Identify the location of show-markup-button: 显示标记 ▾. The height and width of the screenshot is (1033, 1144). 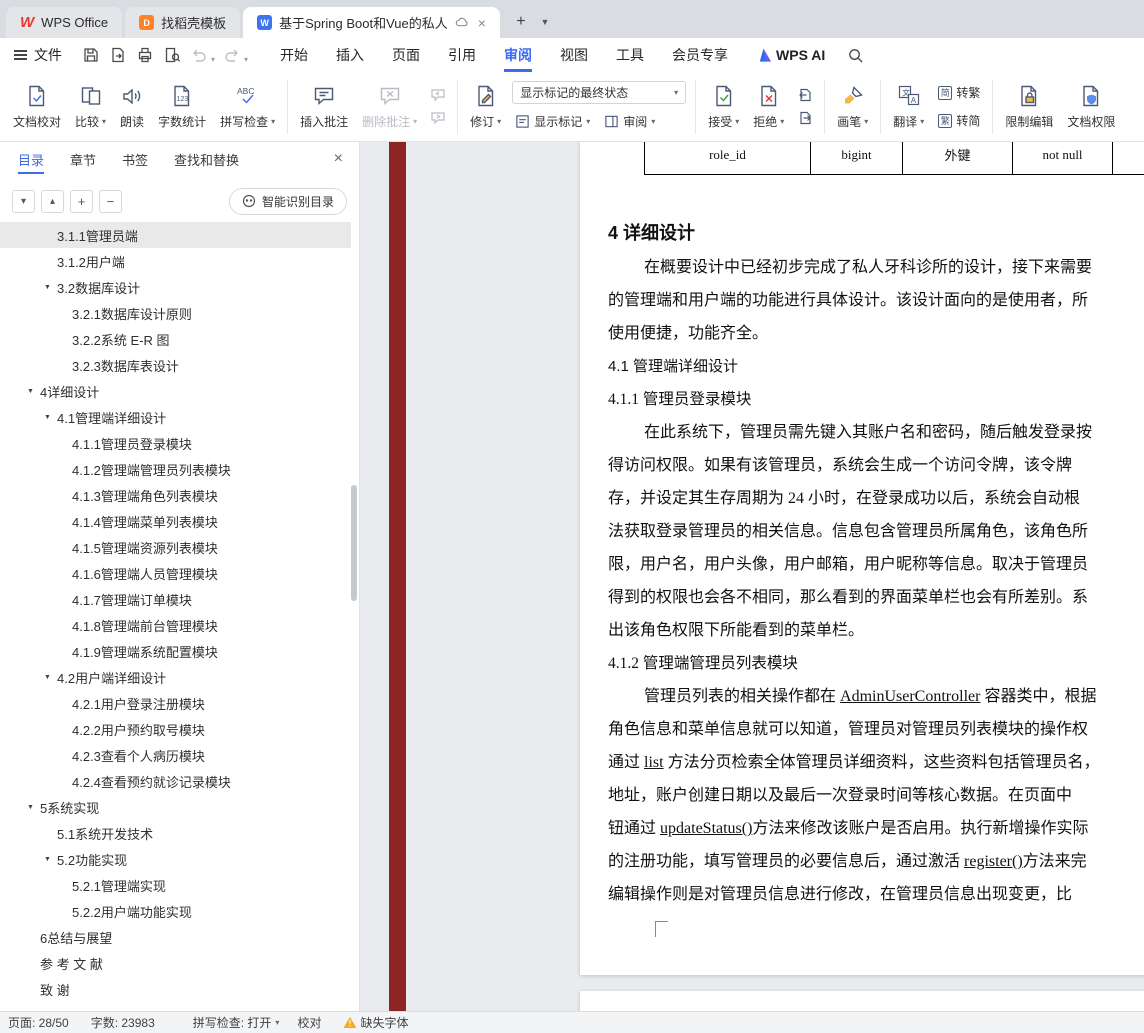
(552, 121).